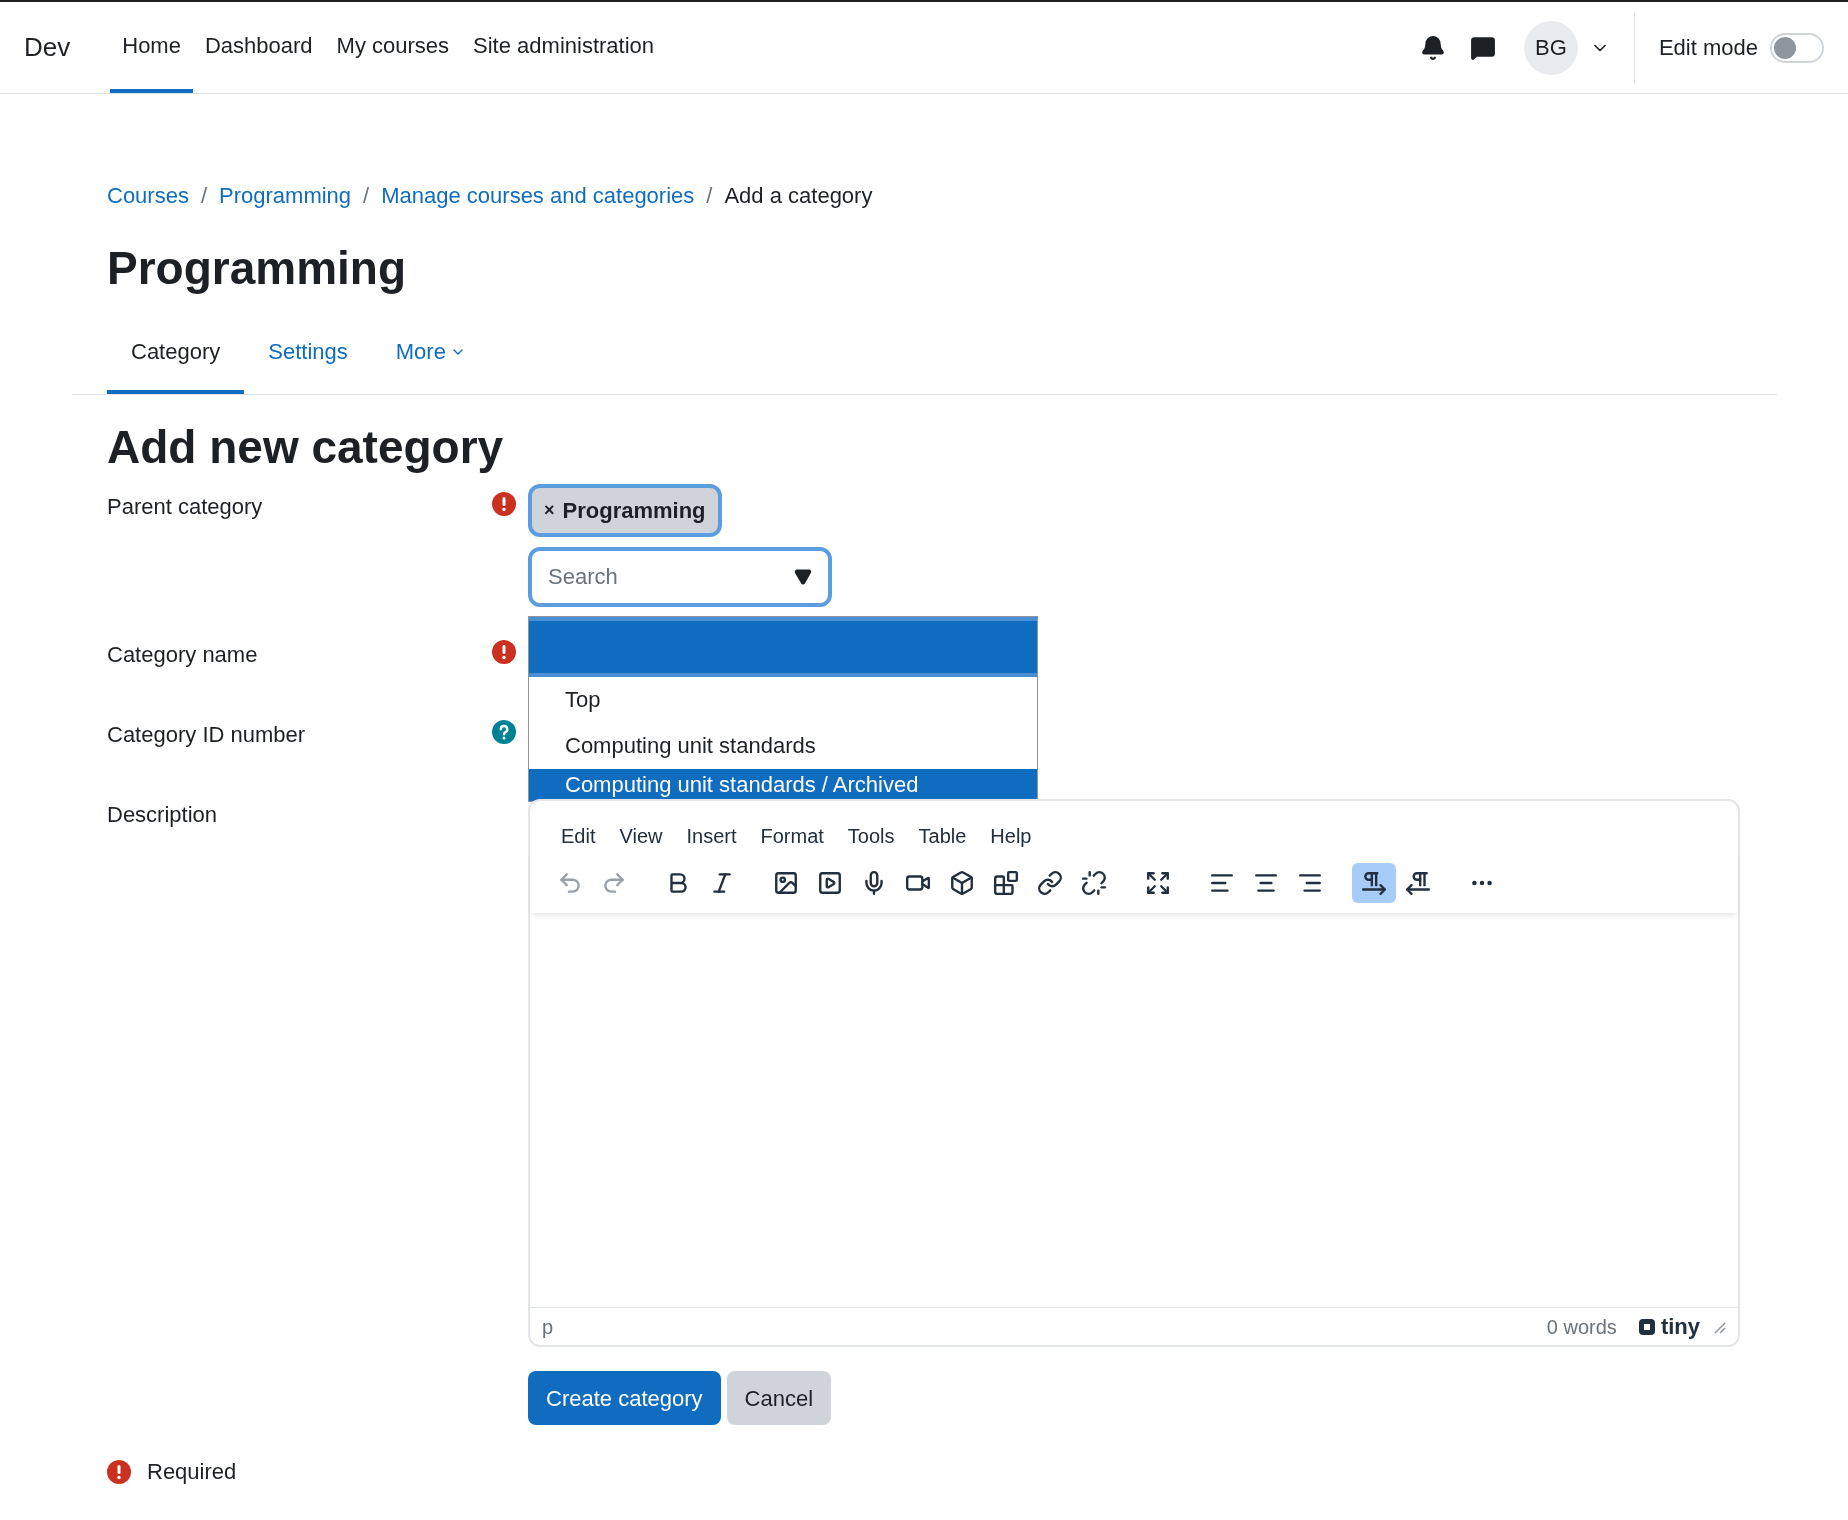 The height and width of the screenshot is (1520, 1848). I want to click on resize-handle-icon, so click(1719, 1326).